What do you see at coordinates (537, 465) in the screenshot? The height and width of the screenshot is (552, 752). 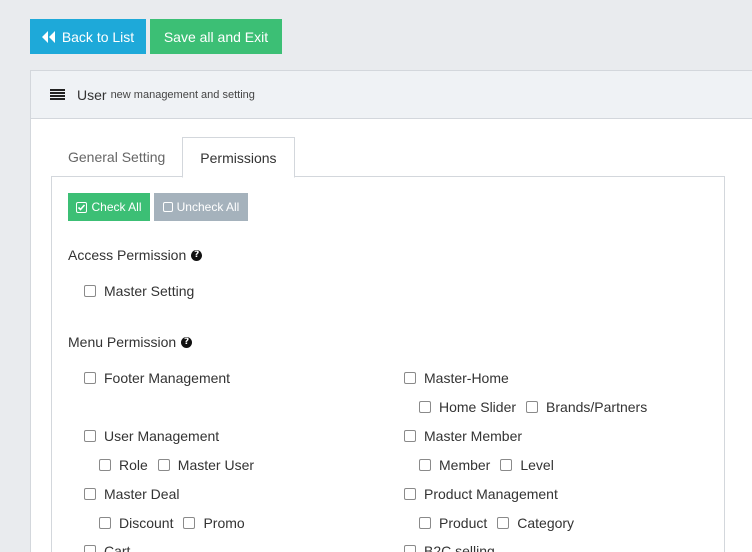 I see `permission-label: Level` at bounding box center [537, 465].